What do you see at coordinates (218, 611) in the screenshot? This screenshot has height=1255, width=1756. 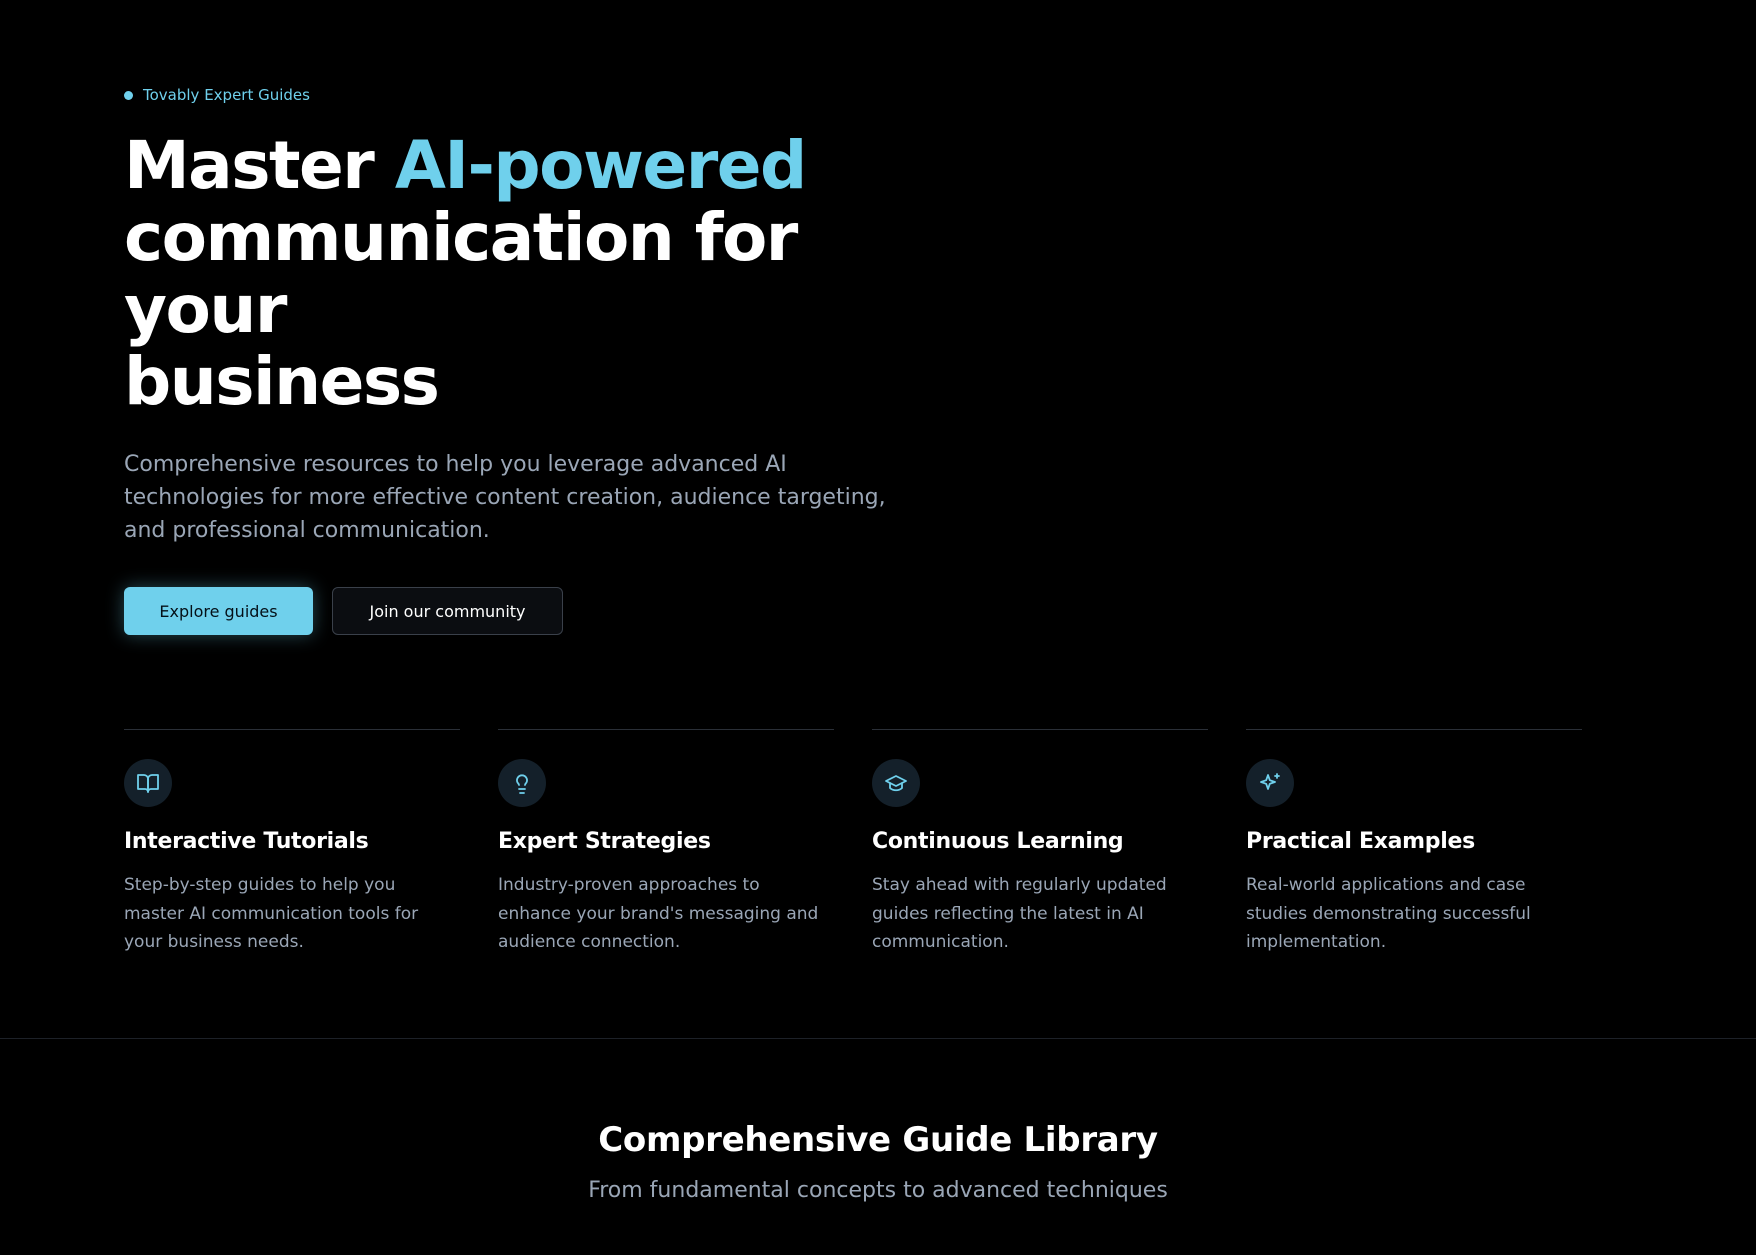 I see `explore-guides-button: Explore guides` at bounding box center [218, 611].